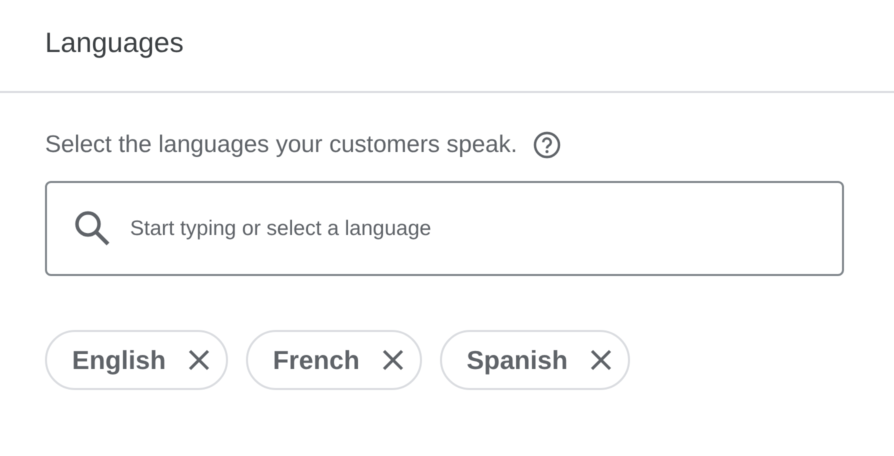  What do you see at coordinates (316, 360) in the screenshot?
I see `chip-label: French` at bounding box center [316, 360].